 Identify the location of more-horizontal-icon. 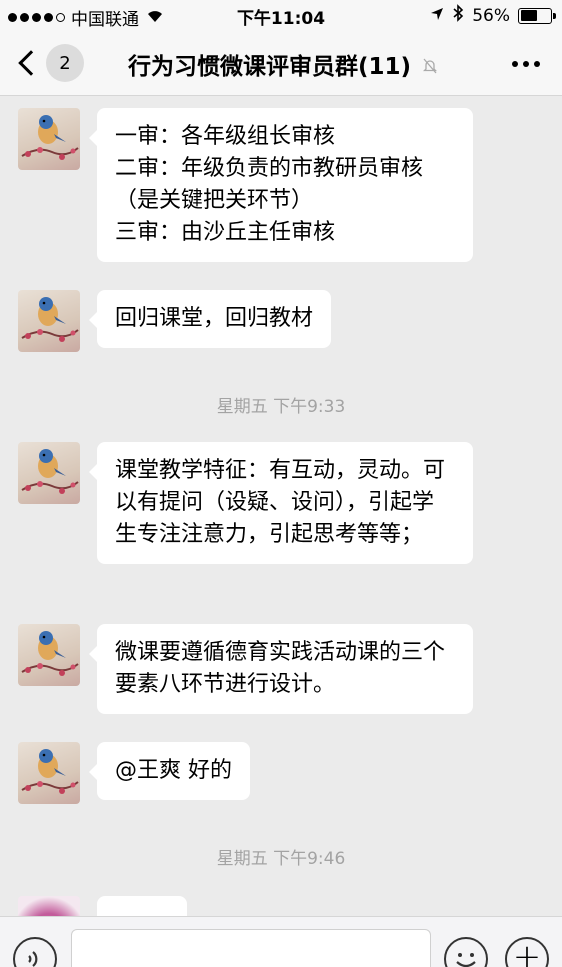
(526, 64).